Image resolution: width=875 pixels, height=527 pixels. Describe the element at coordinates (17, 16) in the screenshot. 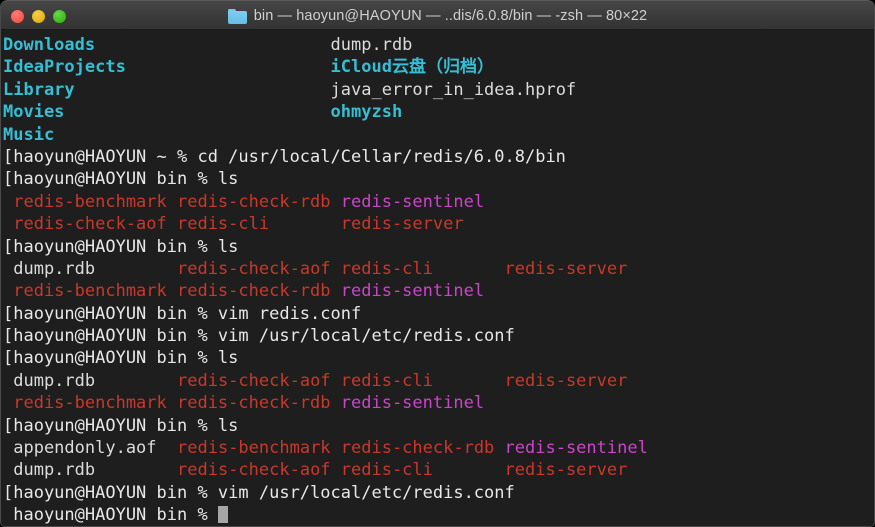

I see `close-button` at that location.